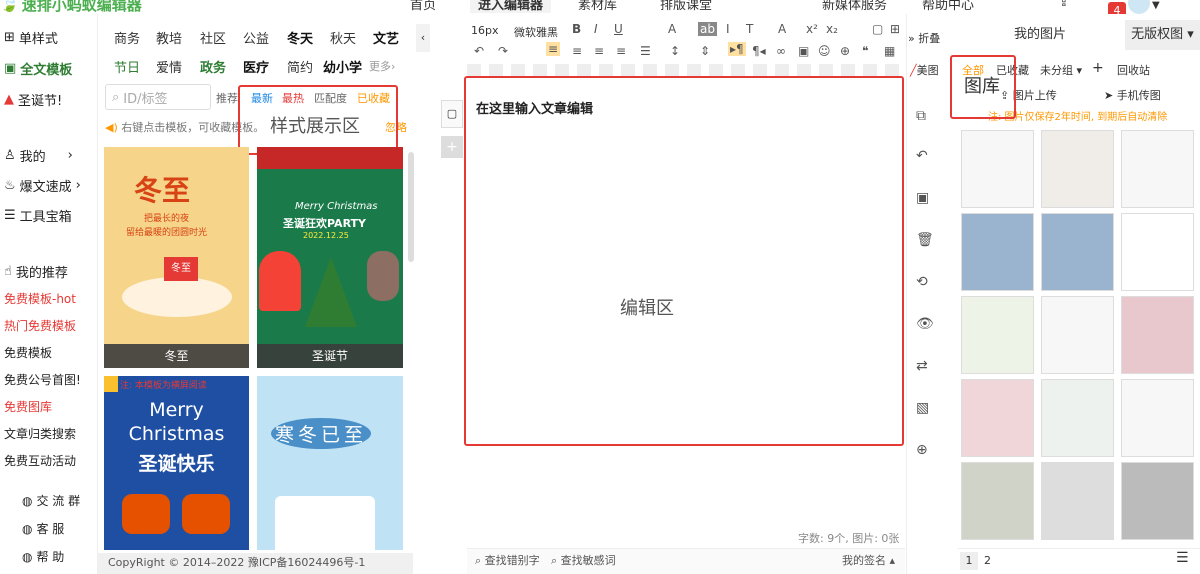 This screenshot has width=1200, height=574. I want to click on nav-editor: 进入编辑器, so click(511, 6).